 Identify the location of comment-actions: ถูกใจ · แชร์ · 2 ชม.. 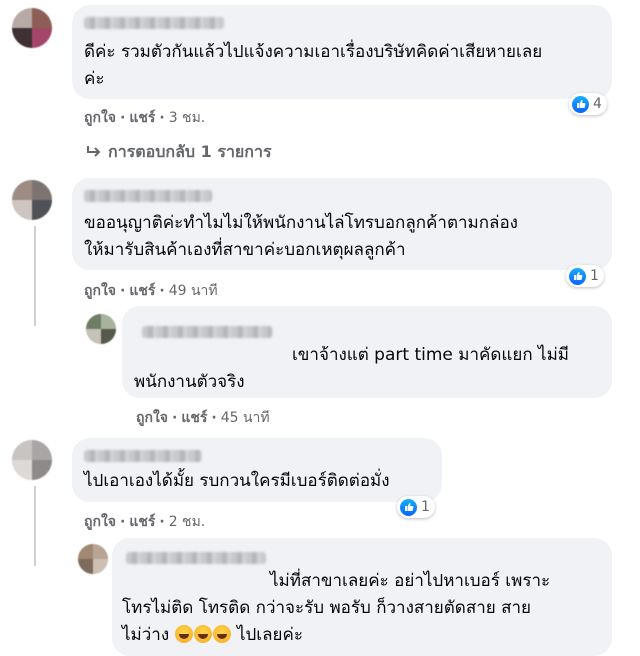
(145, 522).